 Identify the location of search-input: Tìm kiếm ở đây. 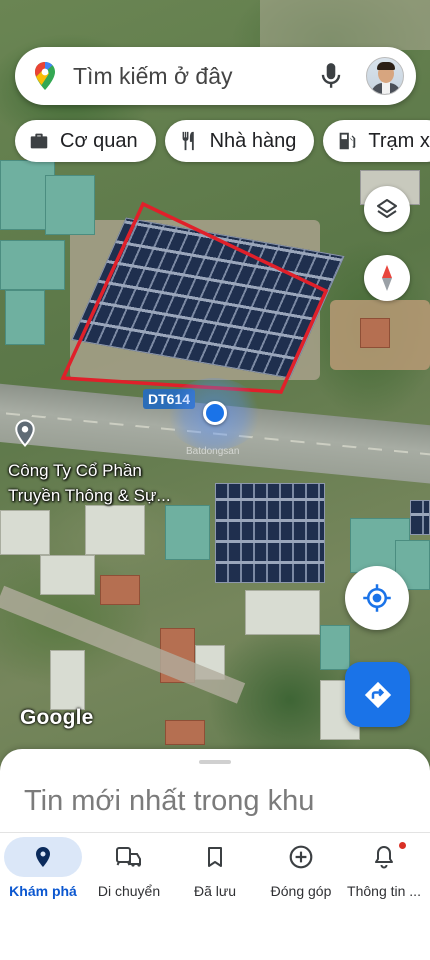
(195, 76).